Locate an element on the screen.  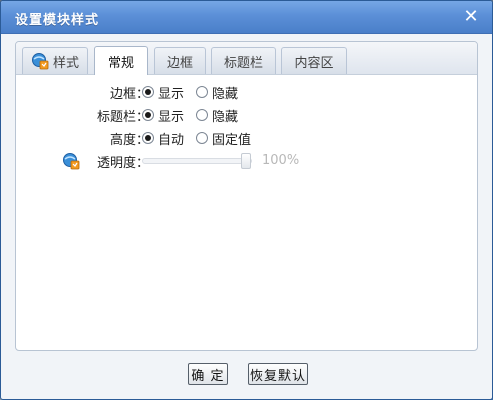
height-options: 自动 固定值 is located at coordinates (202, 138).